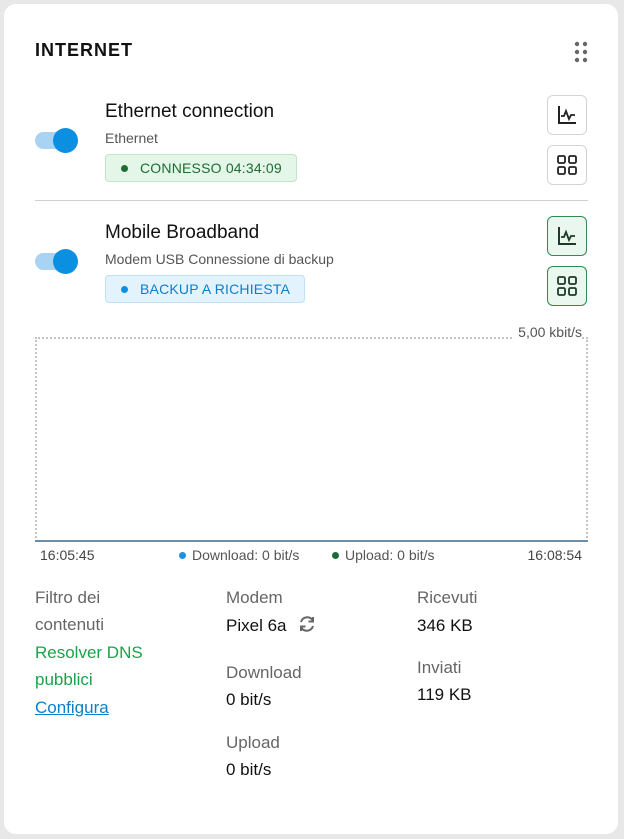  I want to click on more-vertical-icon, so click(581, 52).